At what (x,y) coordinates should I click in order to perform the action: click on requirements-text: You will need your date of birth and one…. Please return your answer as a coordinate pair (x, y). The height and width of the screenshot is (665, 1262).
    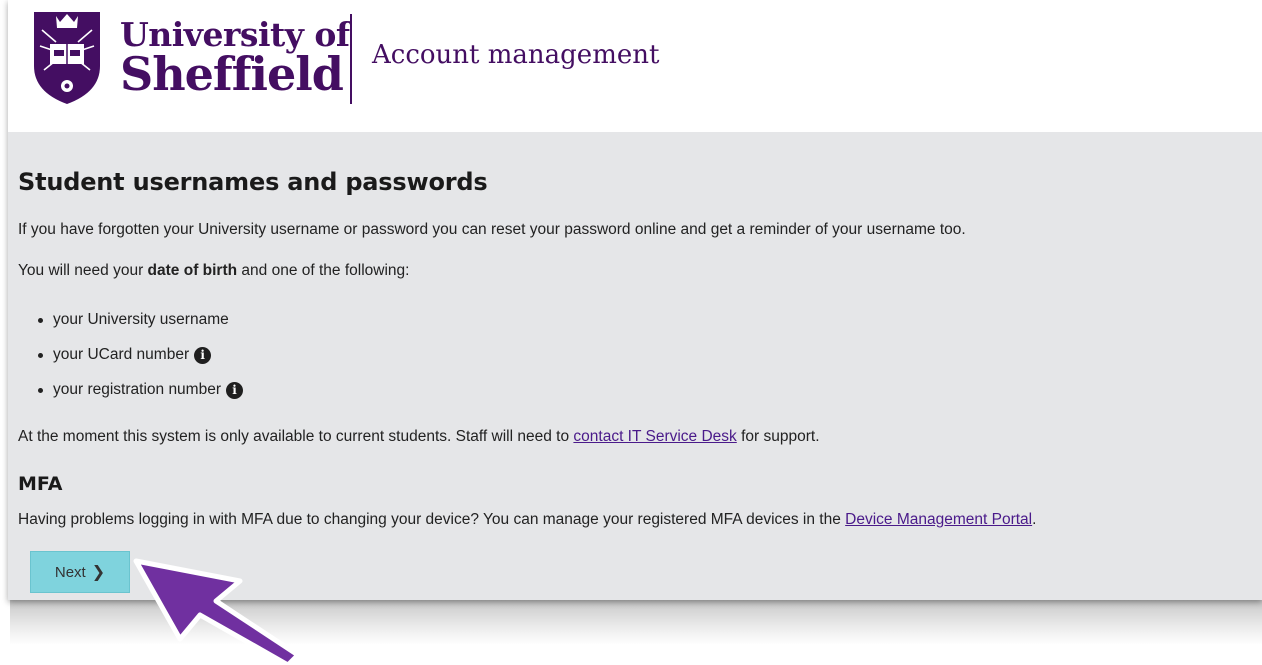
    Looking at the image, I should click on (213, 271).